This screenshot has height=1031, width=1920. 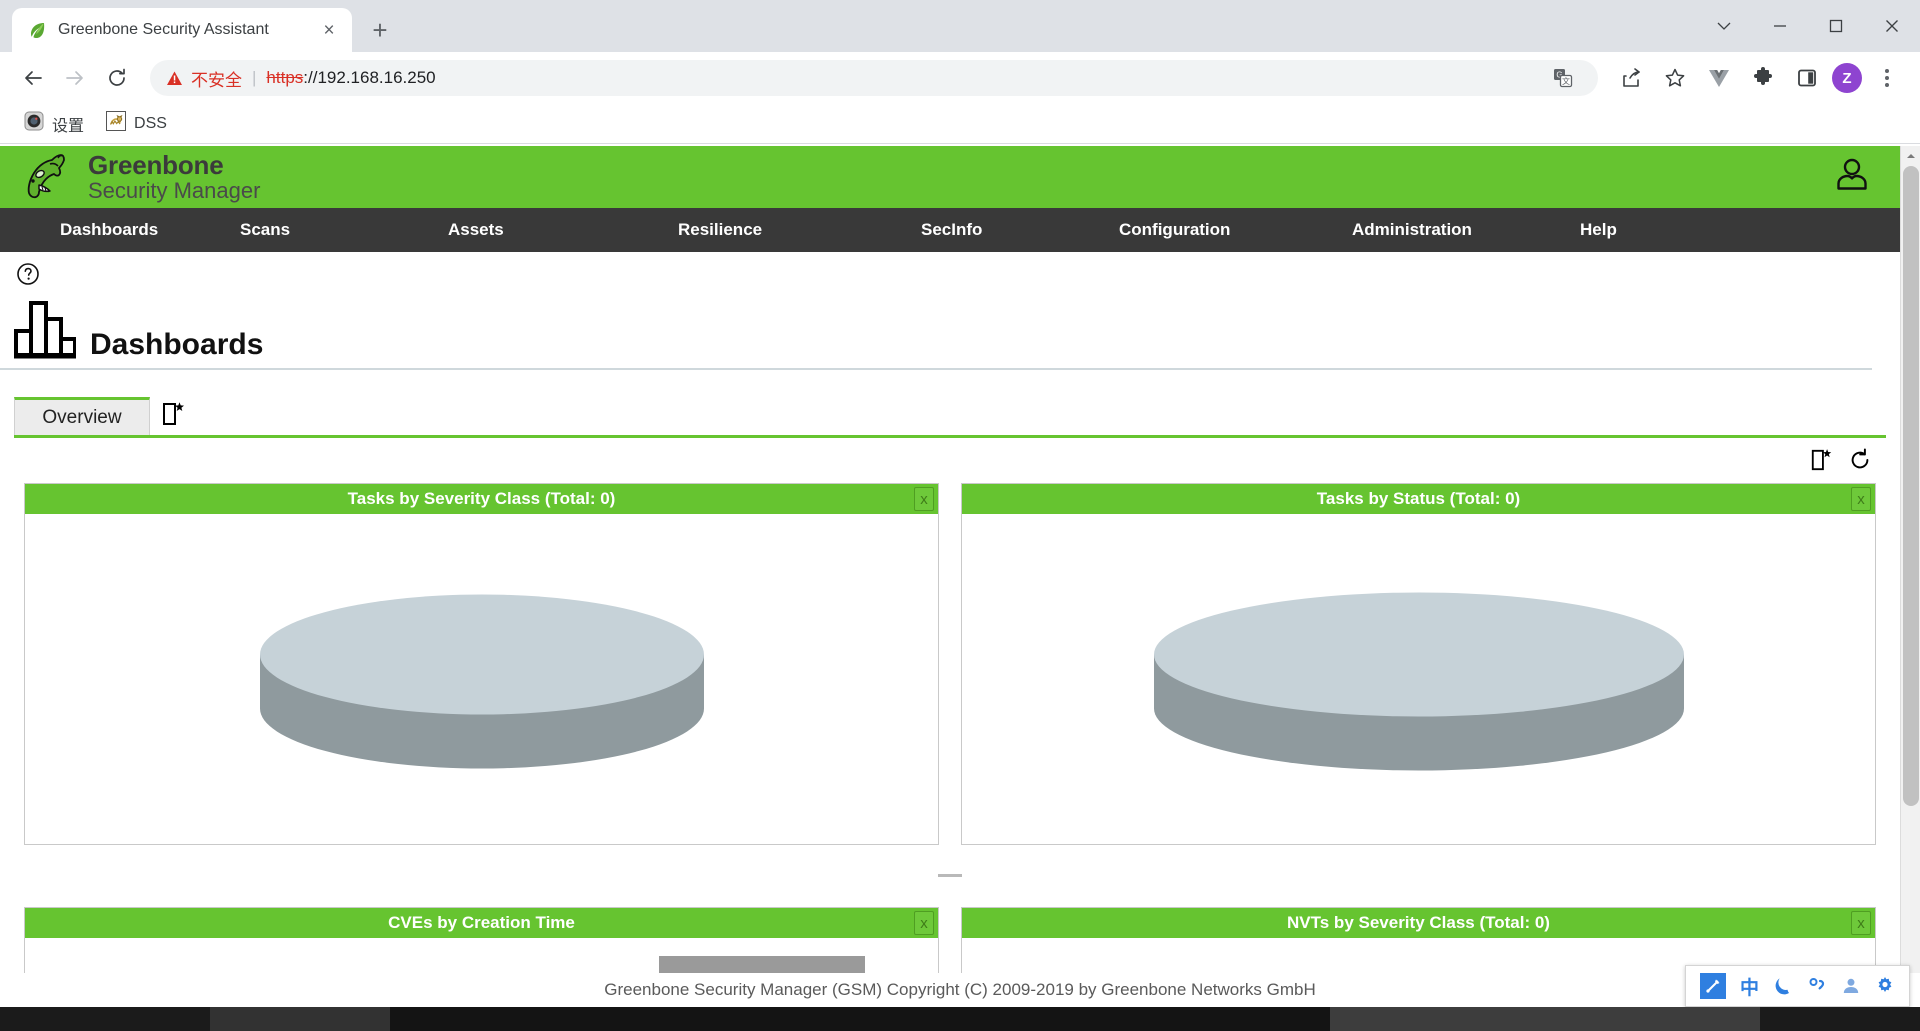 What do you see at coordinates (329, 30) in the screenshot?
I see `close-icon: ×` at bounding box center [329, 30].